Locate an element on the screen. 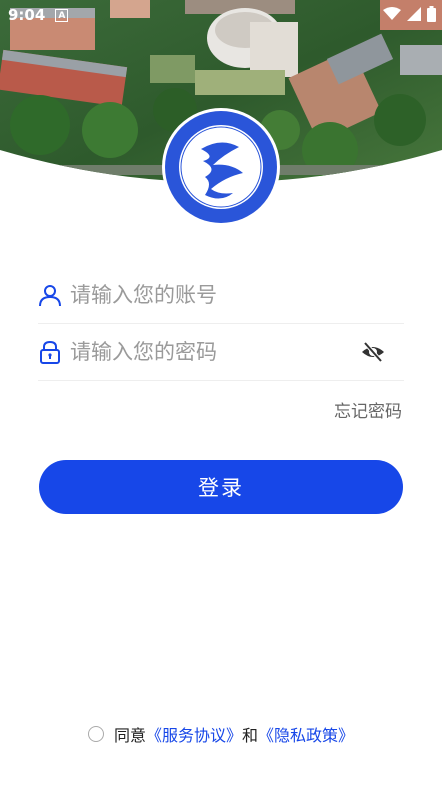 Image resolution: width=442 pixels, height=785 pixels. login-button: 登录 is located at coordinates (221, 487).